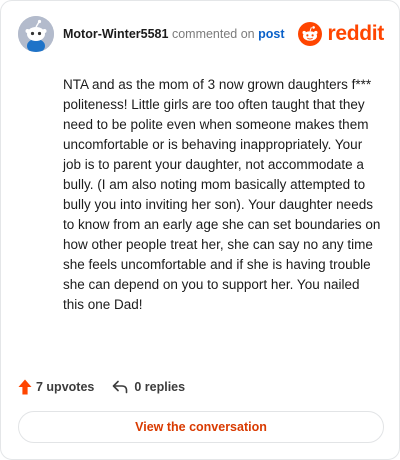 The width and height of the screenshot is (400, 460). What do you see at coordinates (160, 387) in the screenshot?
I see `replies-count: 0 replies` at bounding box center [160, 387].